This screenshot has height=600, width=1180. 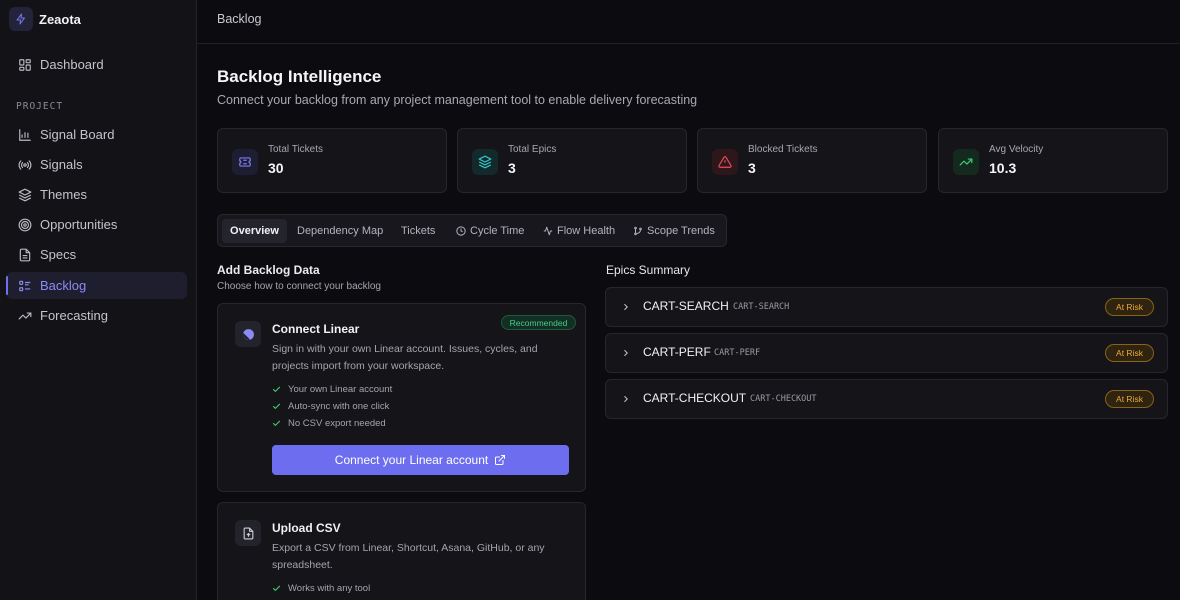 I want to click on feature-item: No CSV export needed, so click(x=329, y=423).